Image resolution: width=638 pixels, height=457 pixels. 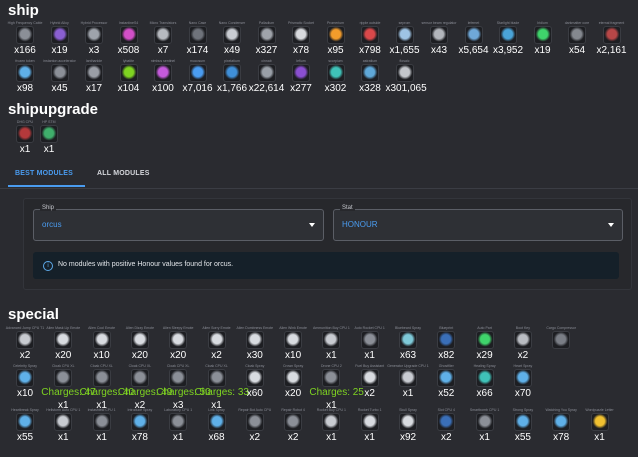 What do you see at coordinates (197, 88) in the screenshot?
I see `item-count: x7,016` at bounding box center [197, 88].